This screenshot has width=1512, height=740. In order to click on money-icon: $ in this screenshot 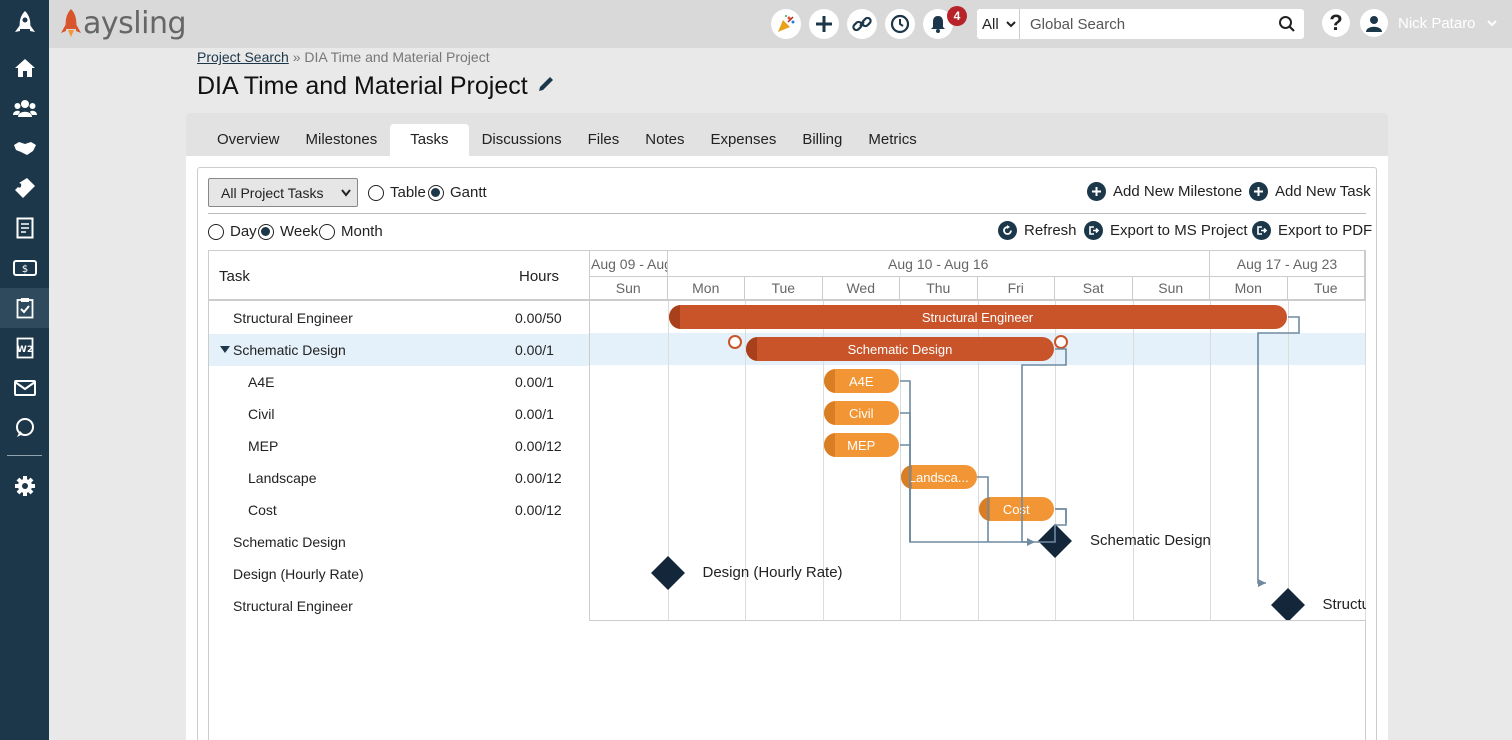, I will do `click(24, 268)`.